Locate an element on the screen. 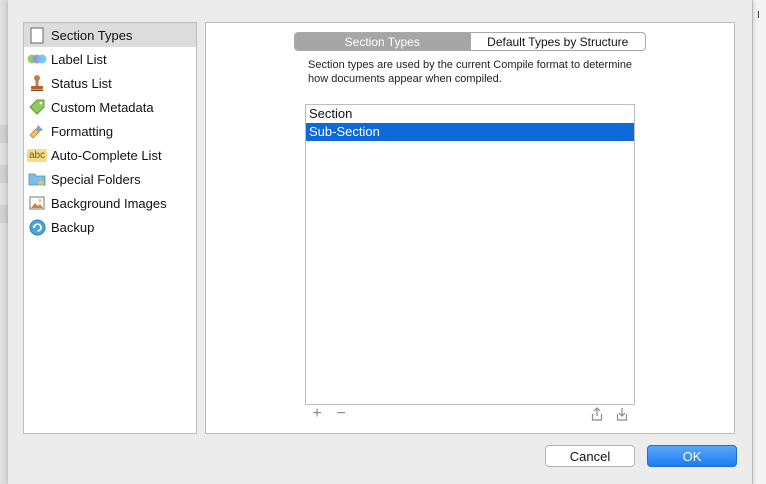 The height and width of the screenshot is (484, 766). background-window-left-edge is located at coordinates (4, 242).